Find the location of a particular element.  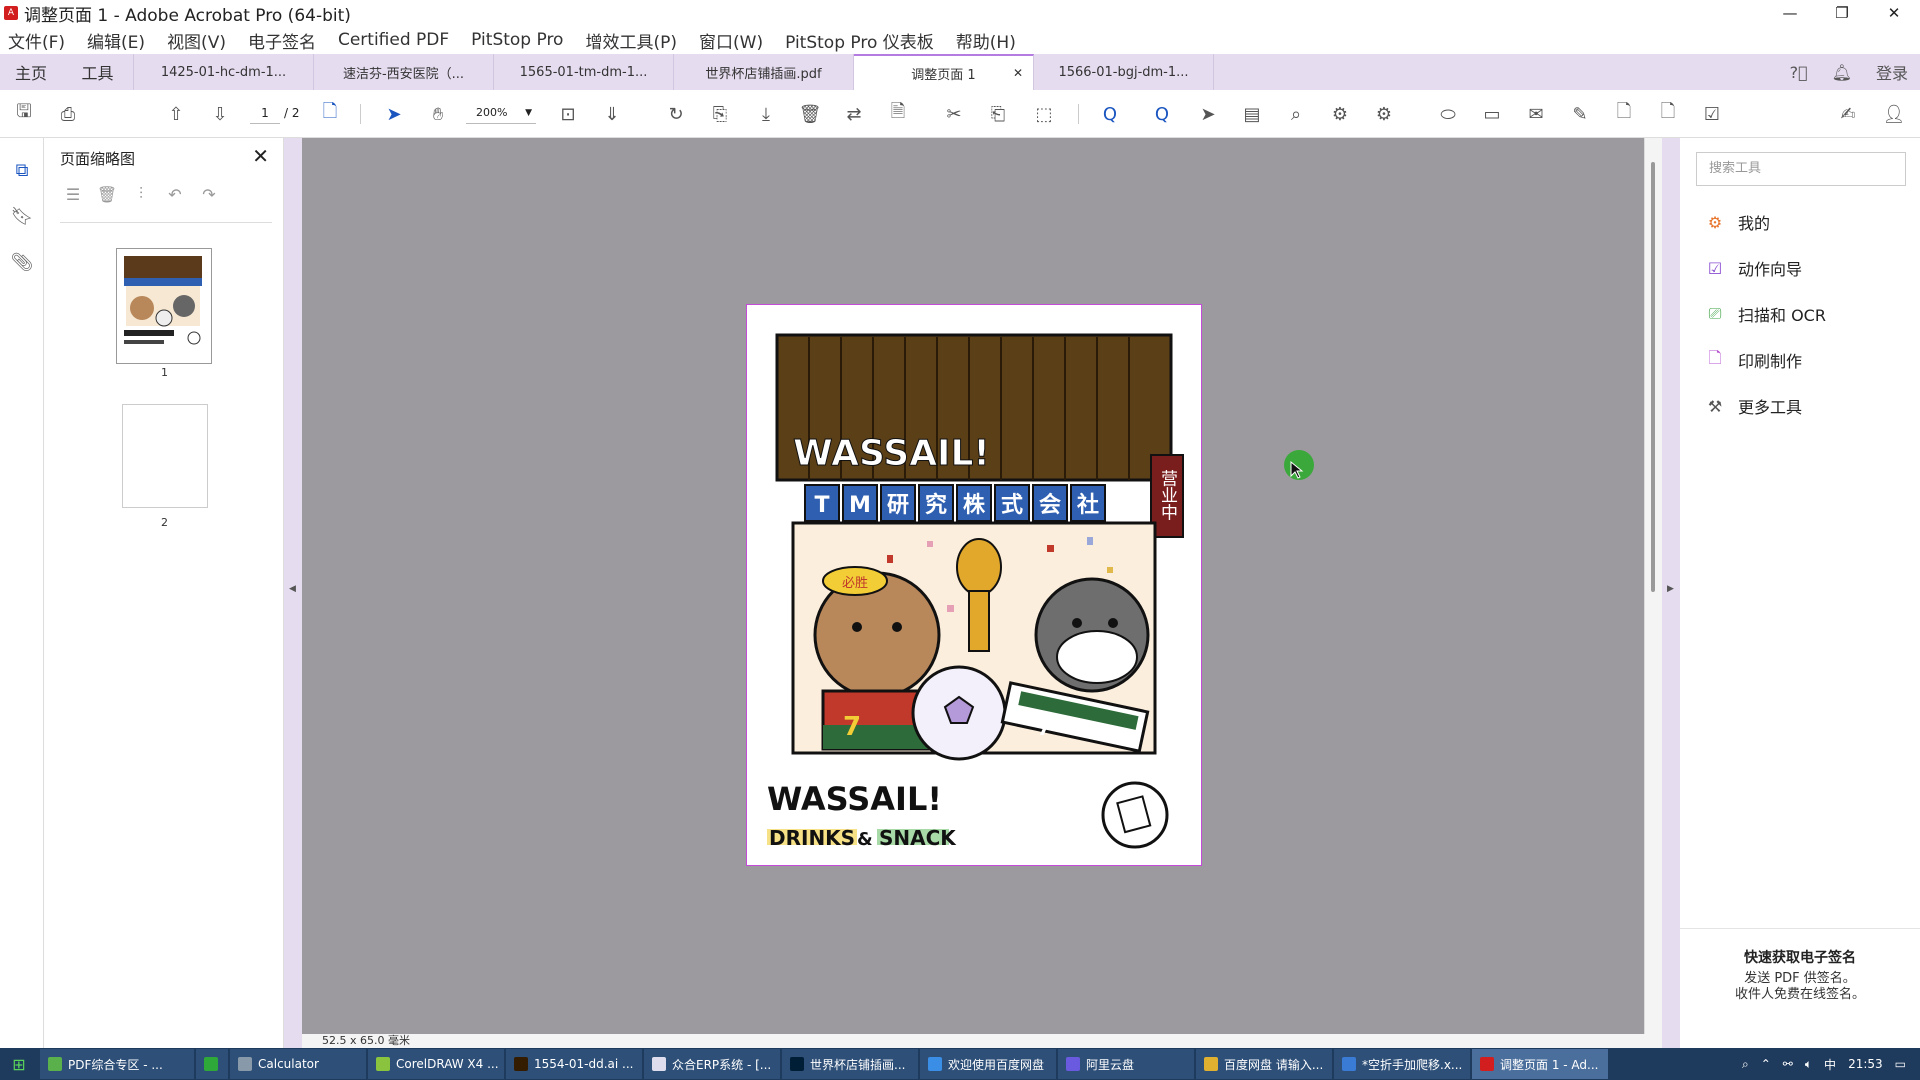

taskbar-item: 欢迎使用百度网盘 is located at coordinates (988, 1064).